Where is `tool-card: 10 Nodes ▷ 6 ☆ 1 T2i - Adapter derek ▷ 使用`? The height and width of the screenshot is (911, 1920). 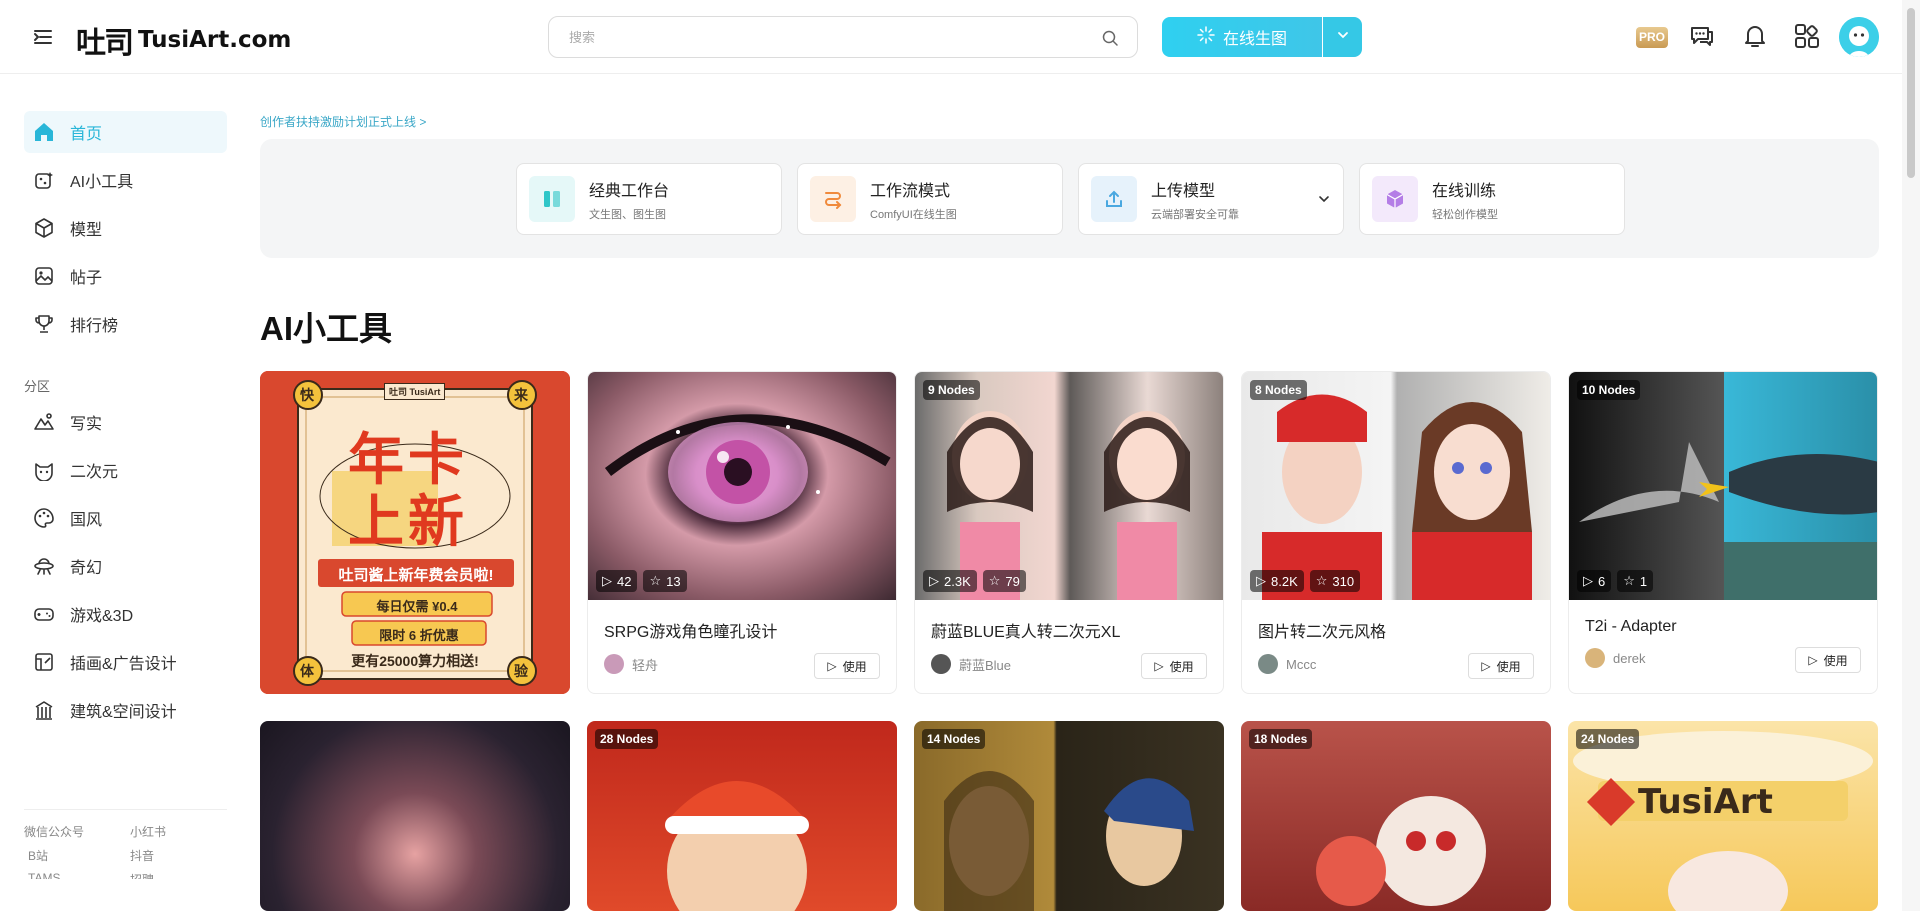
tool-card: 10 Nodes ▷ 6 ☆ 1 T2i - Adapter derek ▷ 使用 is located at coordinates (1723, 532).